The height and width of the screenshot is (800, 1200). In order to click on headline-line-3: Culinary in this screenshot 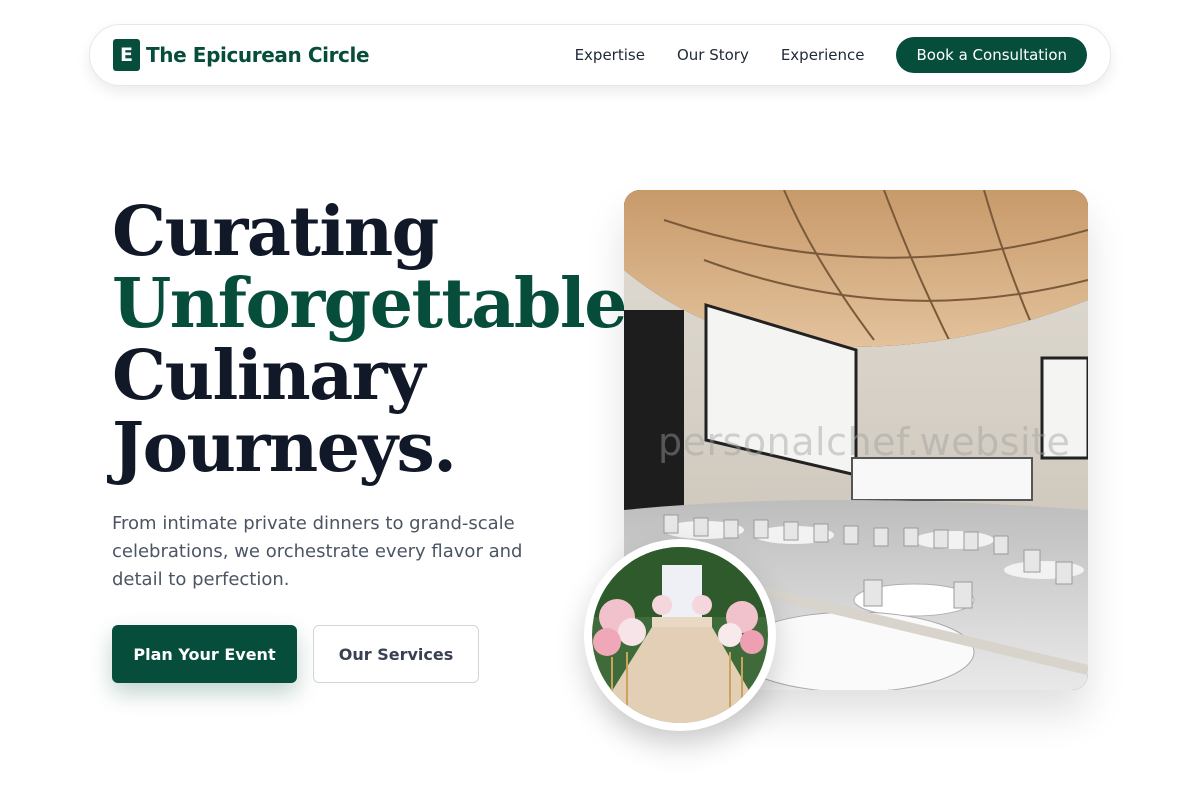, I will do `click(269, 376)`.